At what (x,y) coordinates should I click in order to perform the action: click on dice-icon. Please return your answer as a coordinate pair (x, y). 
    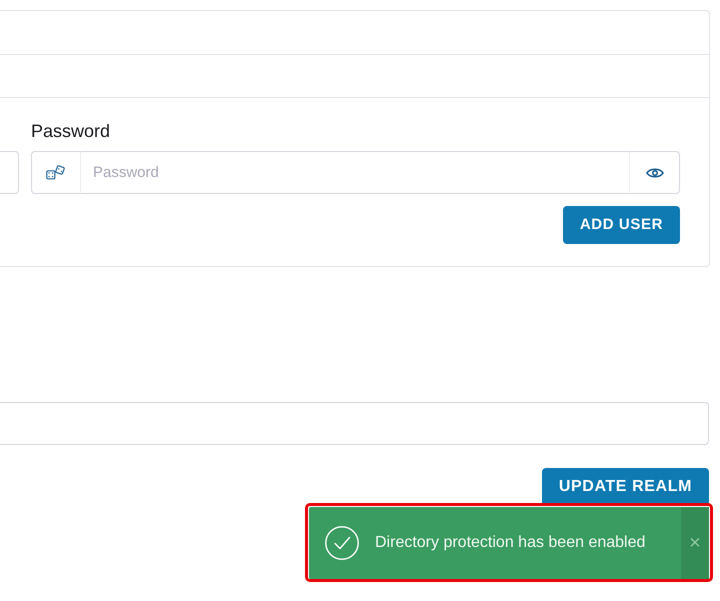
    Looking at the image, I should click on (56, 172).